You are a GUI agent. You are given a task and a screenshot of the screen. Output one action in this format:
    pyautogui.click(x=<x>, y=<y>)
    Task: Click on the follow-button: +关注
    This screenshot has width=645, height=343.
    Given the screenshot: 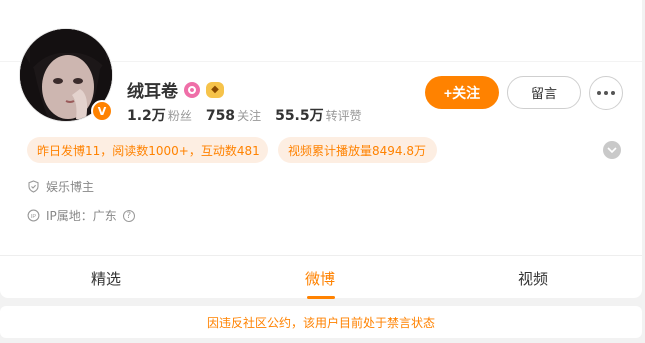 What is the action you would take?
    pyautogui.click(x=462, y=92)
    